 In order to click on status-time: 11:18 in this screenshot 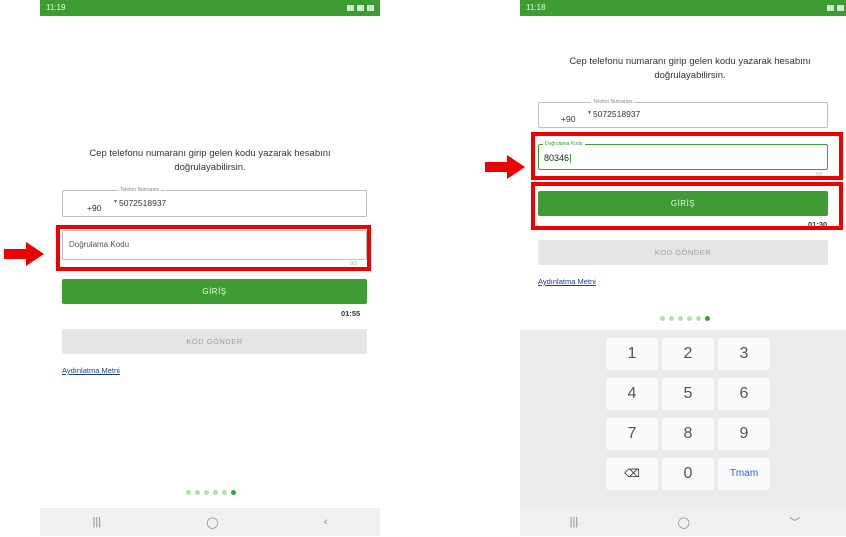, I will do `click(536, 7)`.